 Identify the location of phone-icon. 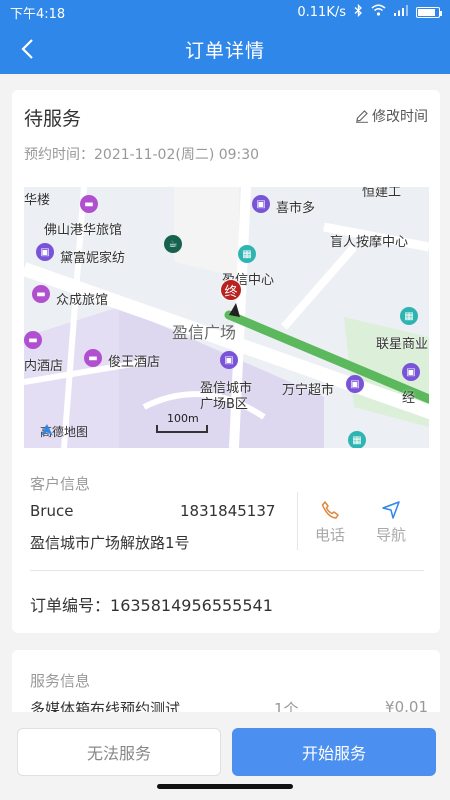
(330, 510).